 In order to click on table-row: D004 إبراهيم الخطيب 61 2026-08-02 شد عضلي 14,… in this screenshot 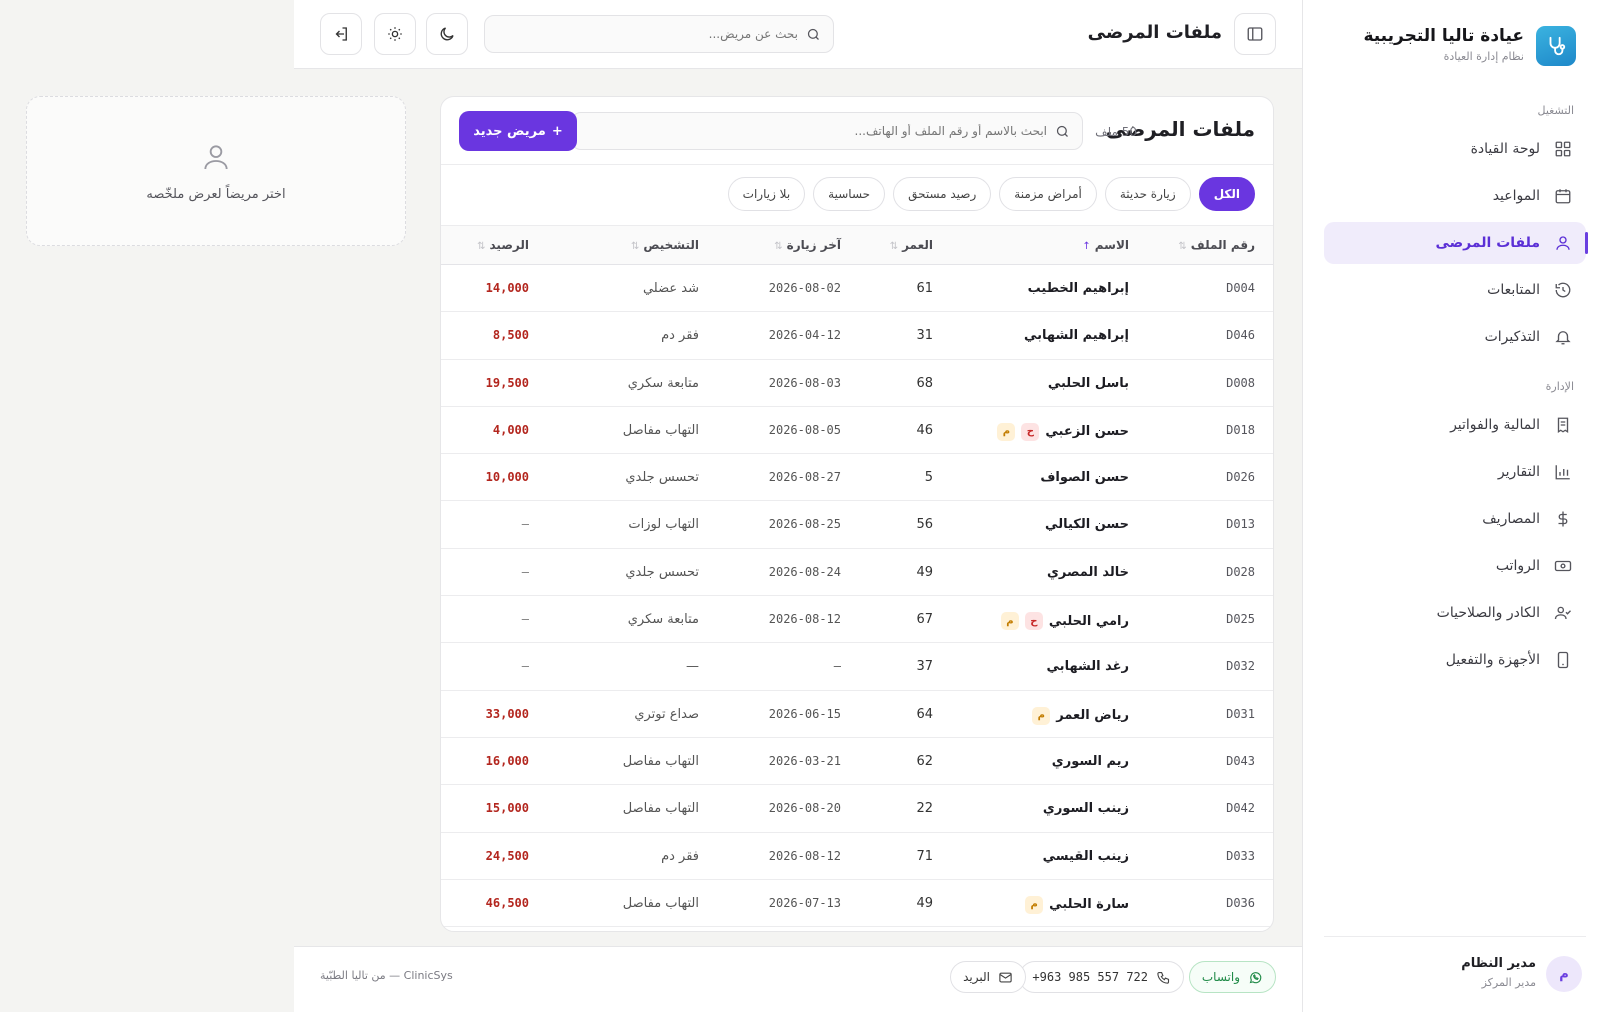, I will do `click(857, 289)`.